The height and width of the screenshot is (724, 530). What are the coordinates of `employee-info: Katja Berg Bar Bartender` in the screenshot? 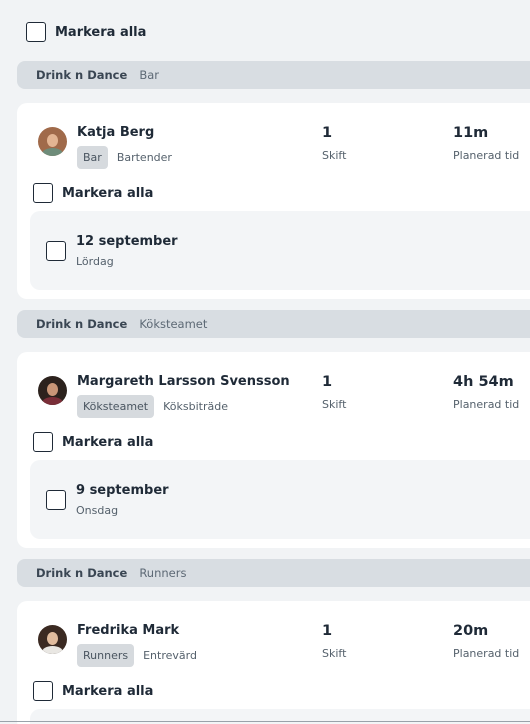 It's located at (105, 147).